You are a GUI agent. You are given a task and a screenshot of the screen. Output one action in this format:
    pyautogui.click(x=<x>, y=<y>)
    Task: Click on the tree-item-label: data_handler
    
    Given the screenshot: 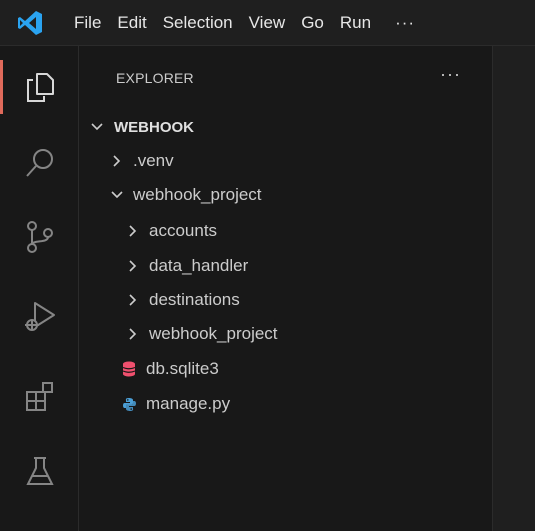 What is the action you would take?
    pyautogui.click(x=199, y=265)
    